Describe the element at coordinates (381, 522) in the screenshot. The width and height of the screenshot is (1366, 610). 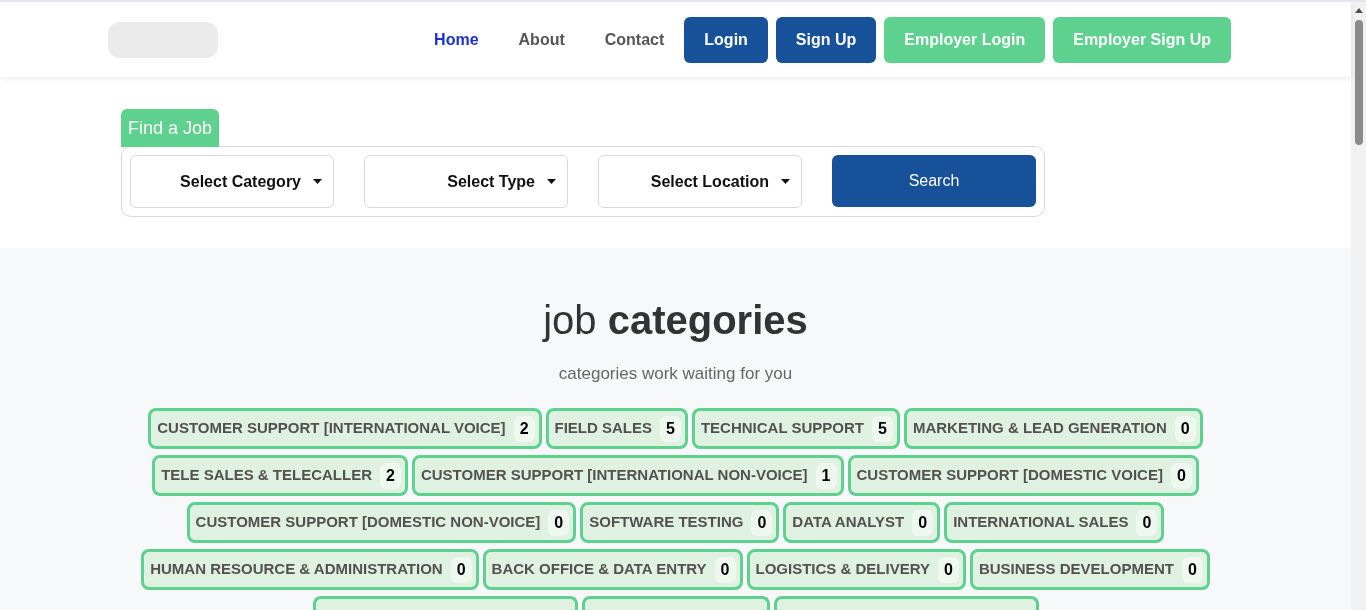
I see `category-chip: CUSTOMER SUPPORT [DOMESTIC NON-VOICE] 0` at that location.